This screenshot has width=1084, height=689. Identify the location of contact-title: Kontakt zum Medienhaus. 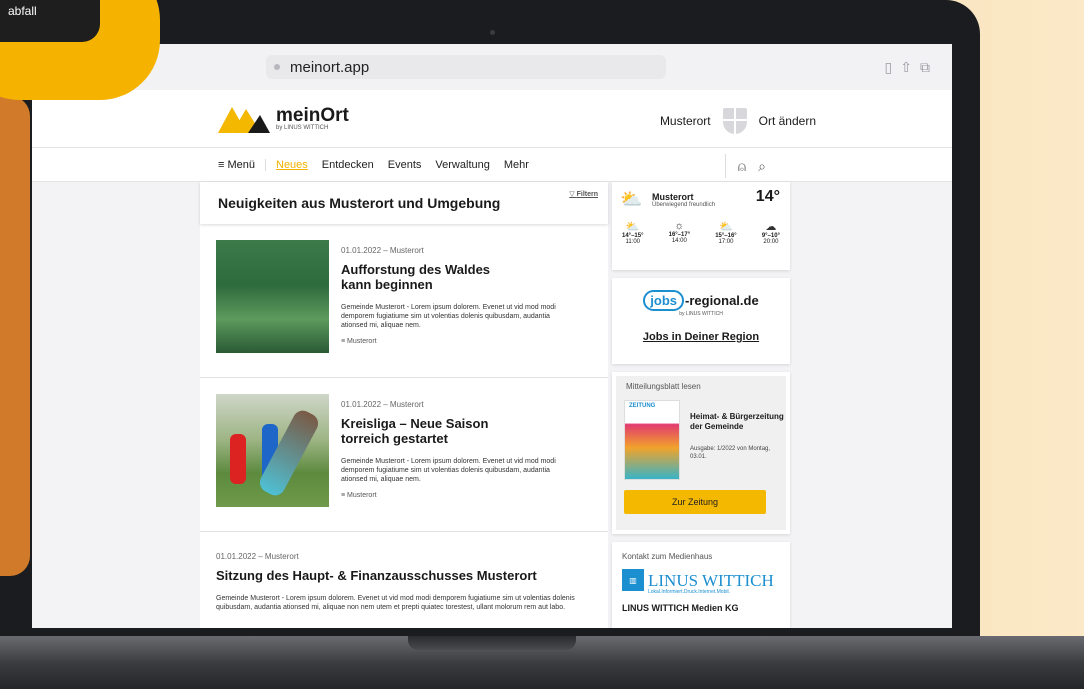
(667, 556).